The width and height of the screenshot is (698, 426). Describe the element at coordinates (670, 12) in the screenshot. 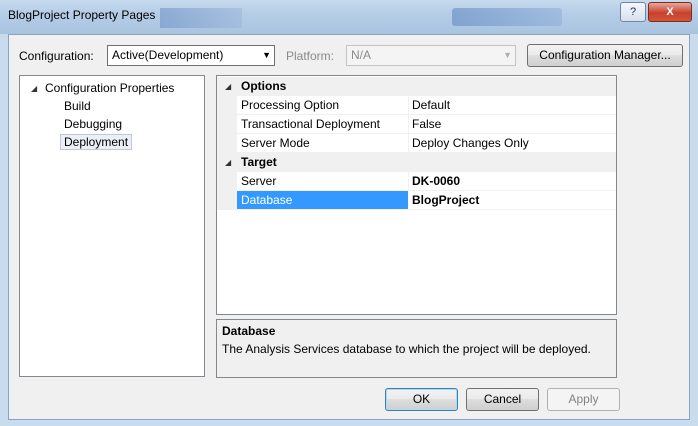

I see `close-button: X` at that location.